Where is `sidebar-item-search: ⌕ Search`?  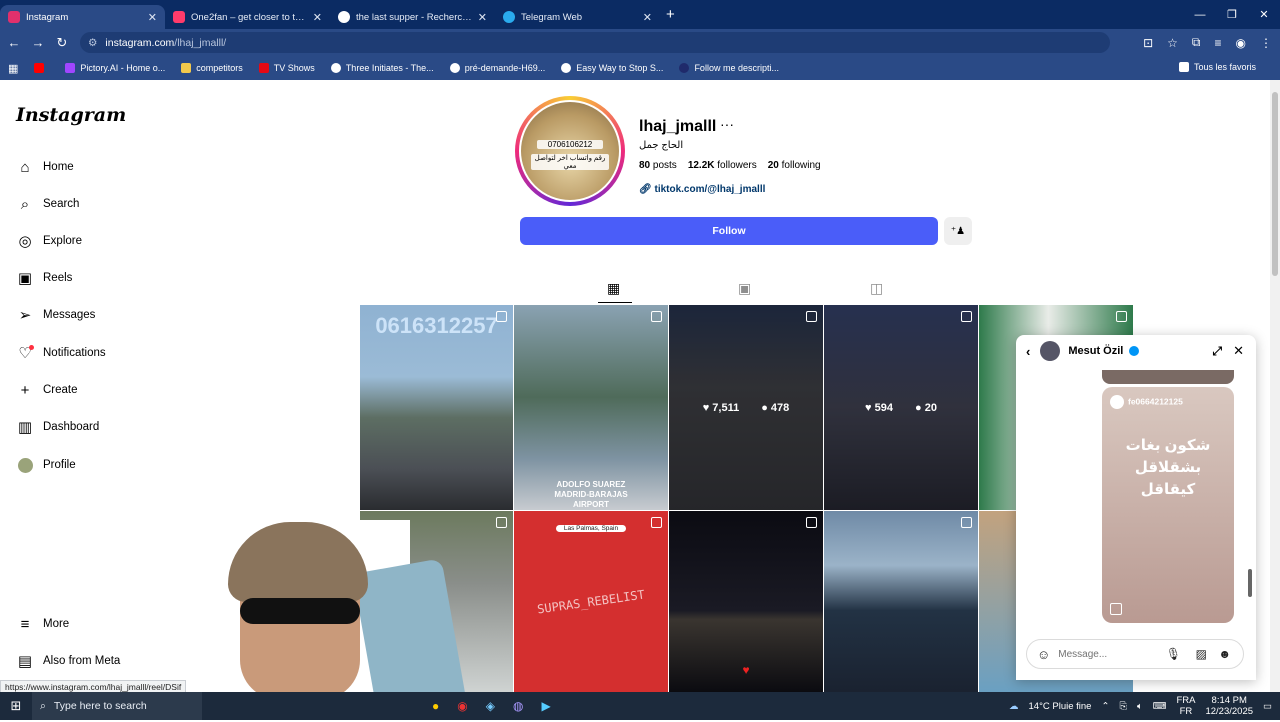
sidebar-item-search: ⌕ Search is located at coordinates (48, 204).